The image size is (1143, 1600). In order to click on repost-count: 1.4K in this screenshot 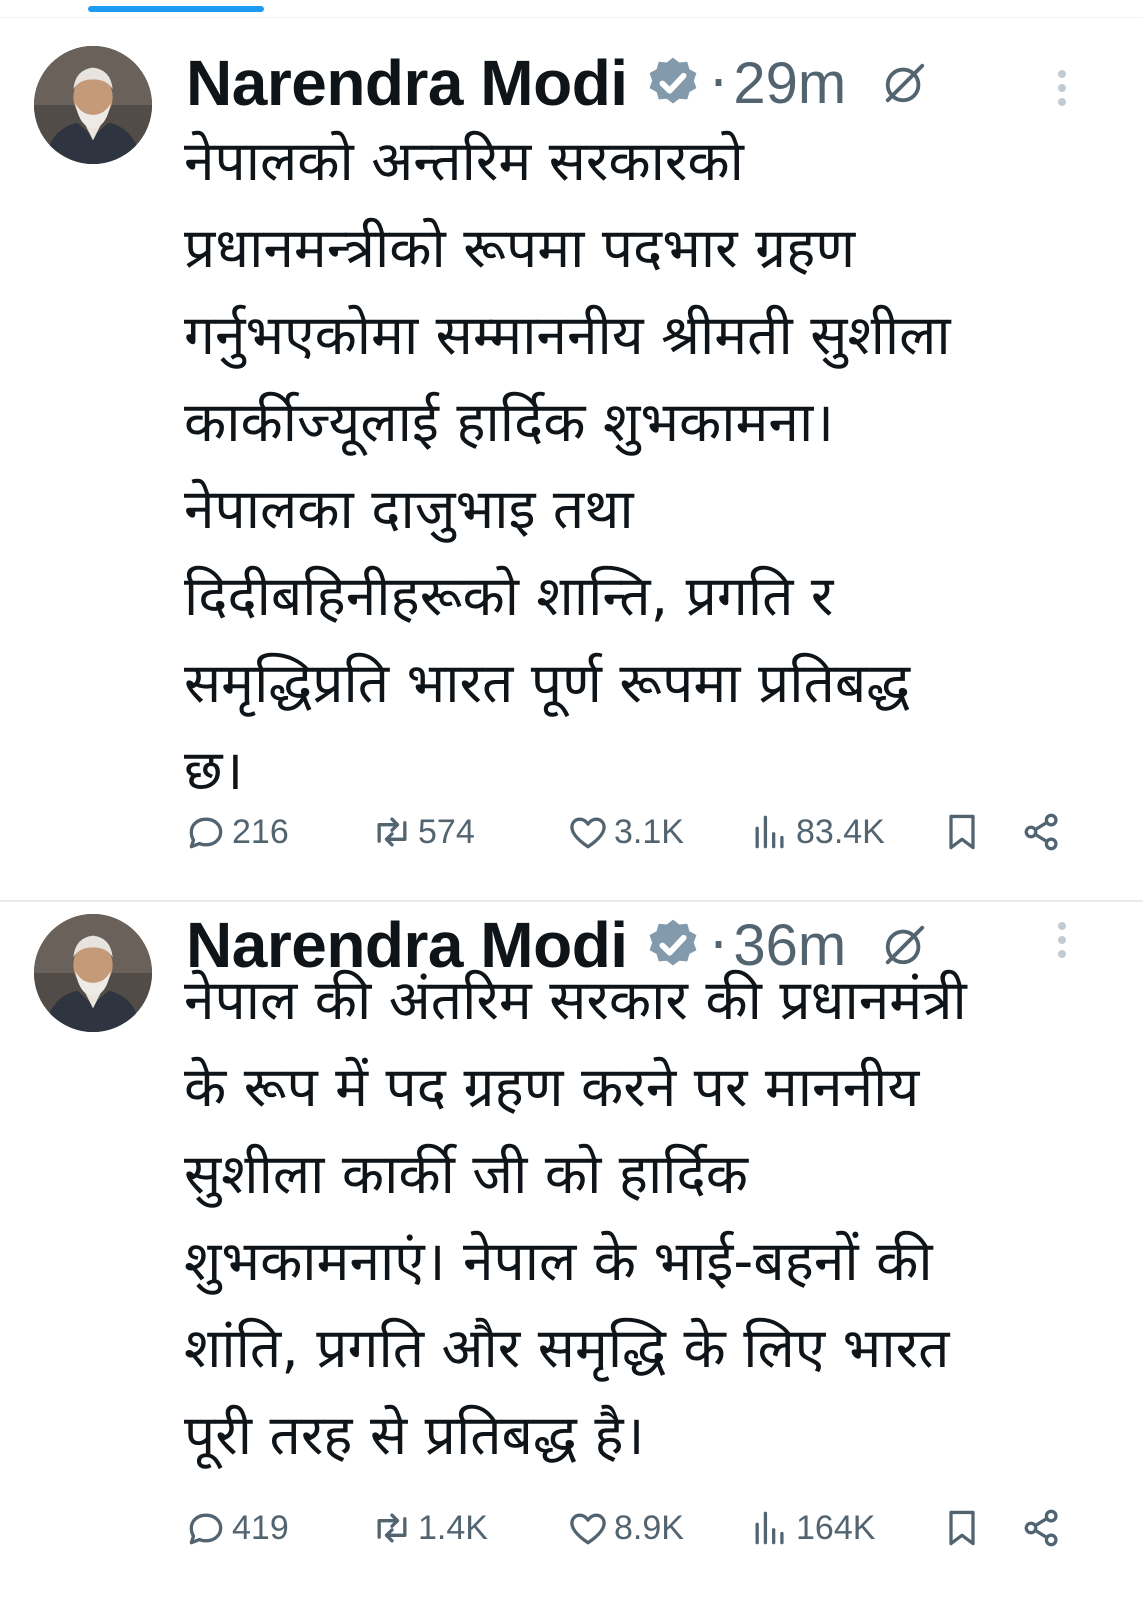, I will do `click(453, 1527)`.